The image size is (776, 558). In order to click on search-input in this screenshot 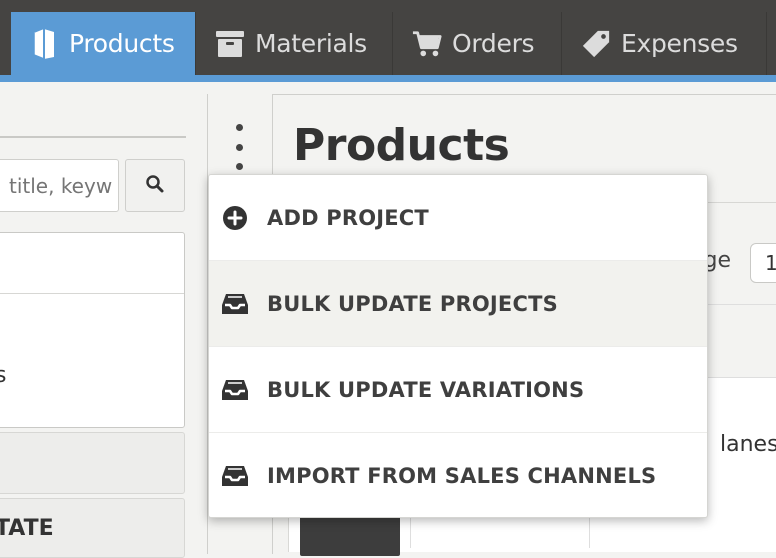, I will do `click(59, 185)`.